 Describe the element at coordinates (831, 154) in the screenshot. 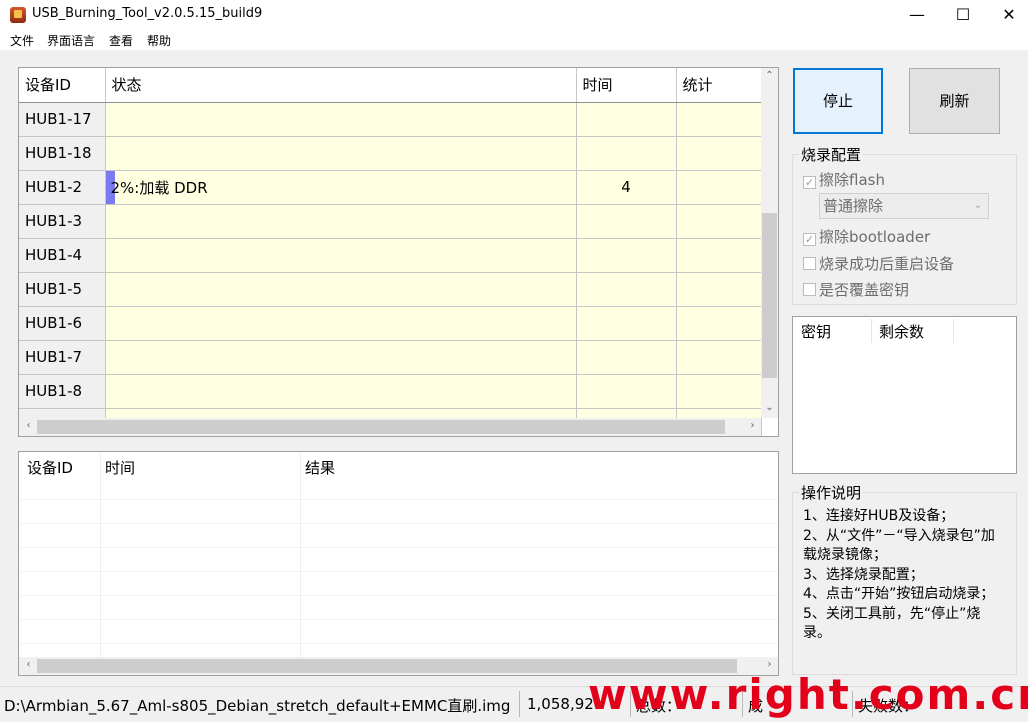

I see `burn-config-title: 烧录配置` at that location.